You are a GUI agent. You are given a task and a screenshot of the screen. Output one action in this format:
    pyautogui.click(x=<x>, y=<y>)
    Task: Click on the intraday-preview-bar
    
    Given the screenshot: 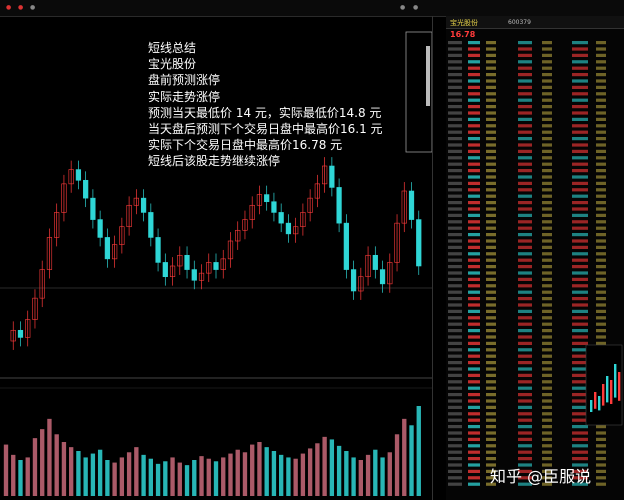 What is the action you would take?
    pyautogui.click(x=428, y=76)
    